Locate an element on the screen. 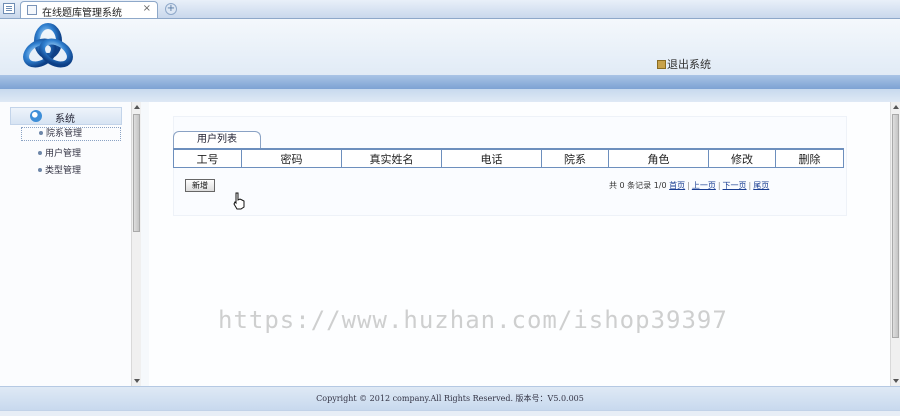 Image resolution: width=900 pixels, height=416 pixels. add-button: 新增 is located at coordinates (200, 185).